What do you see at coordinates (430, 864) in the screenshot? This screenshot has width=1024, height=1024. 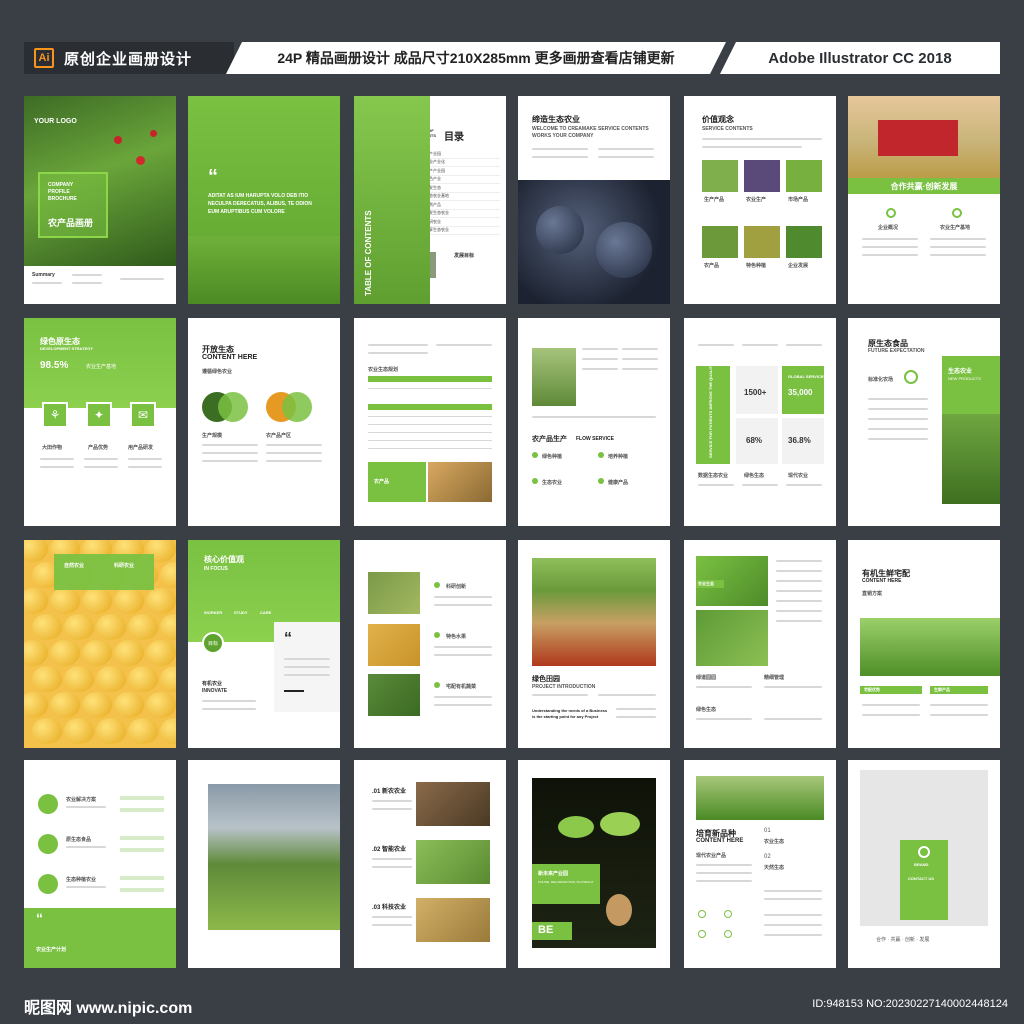 I see `page-steps: .01 新农农业 .02 智能农业 .03 科技农业` at bounding box center [430, 864].